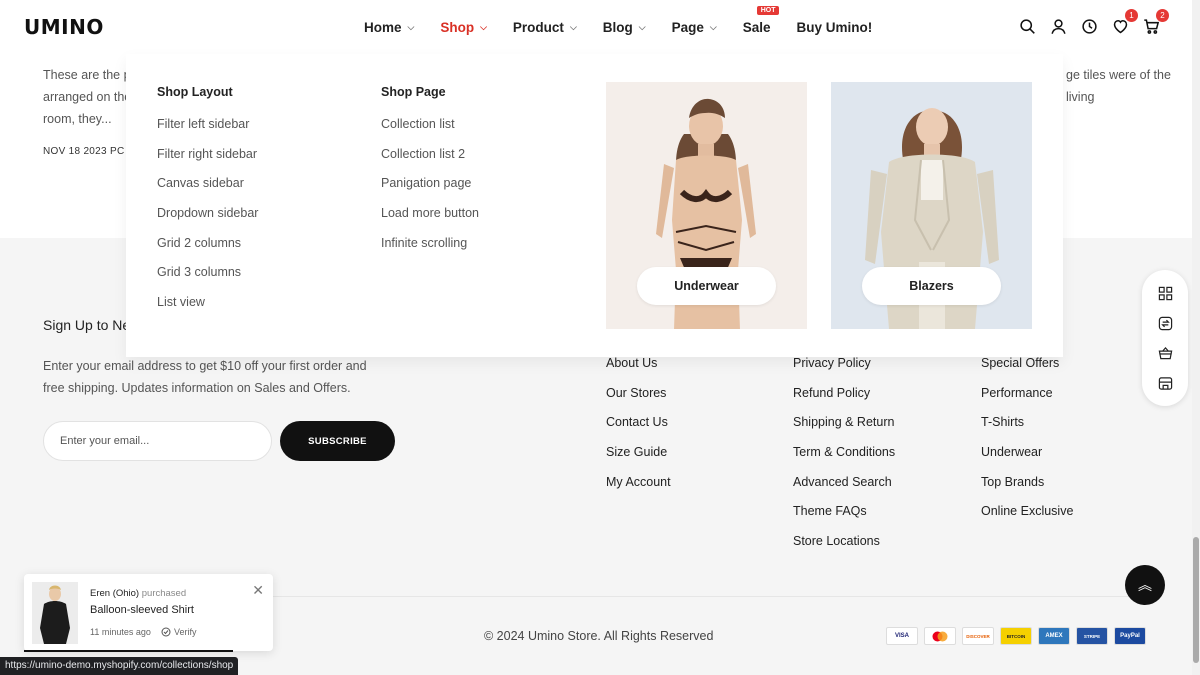 This screenshot has height=675, width=1200. I want to click on user-icon, so click(1058, 26).